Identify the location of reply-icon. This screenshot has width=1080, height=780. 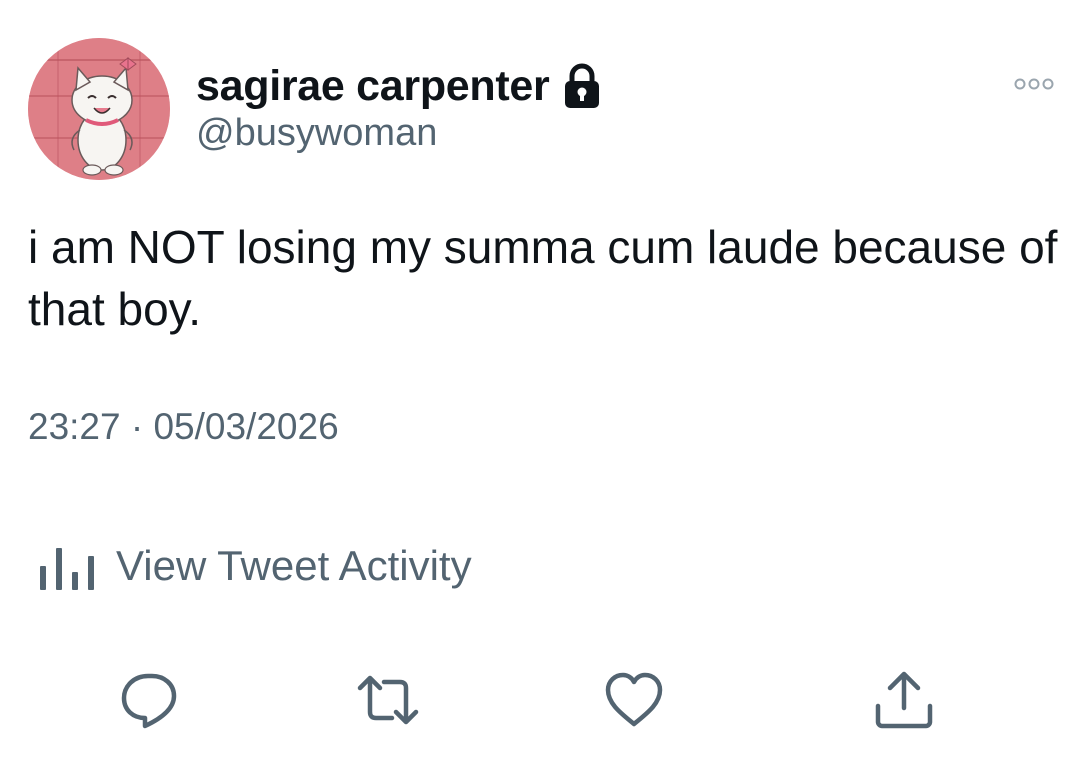
(149, 701).